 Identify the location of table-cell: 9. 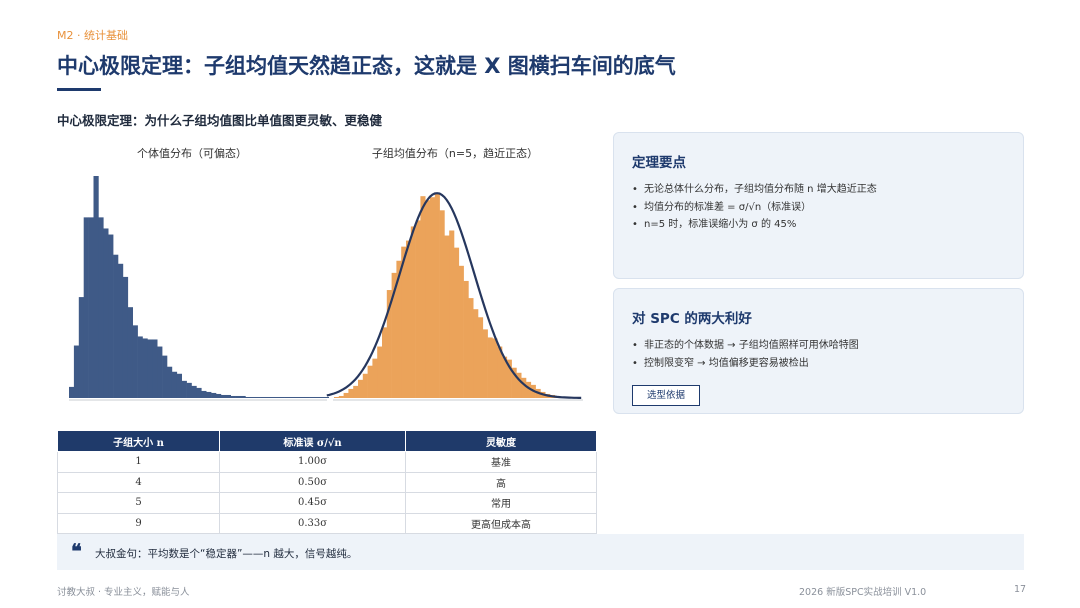
(138, 523).